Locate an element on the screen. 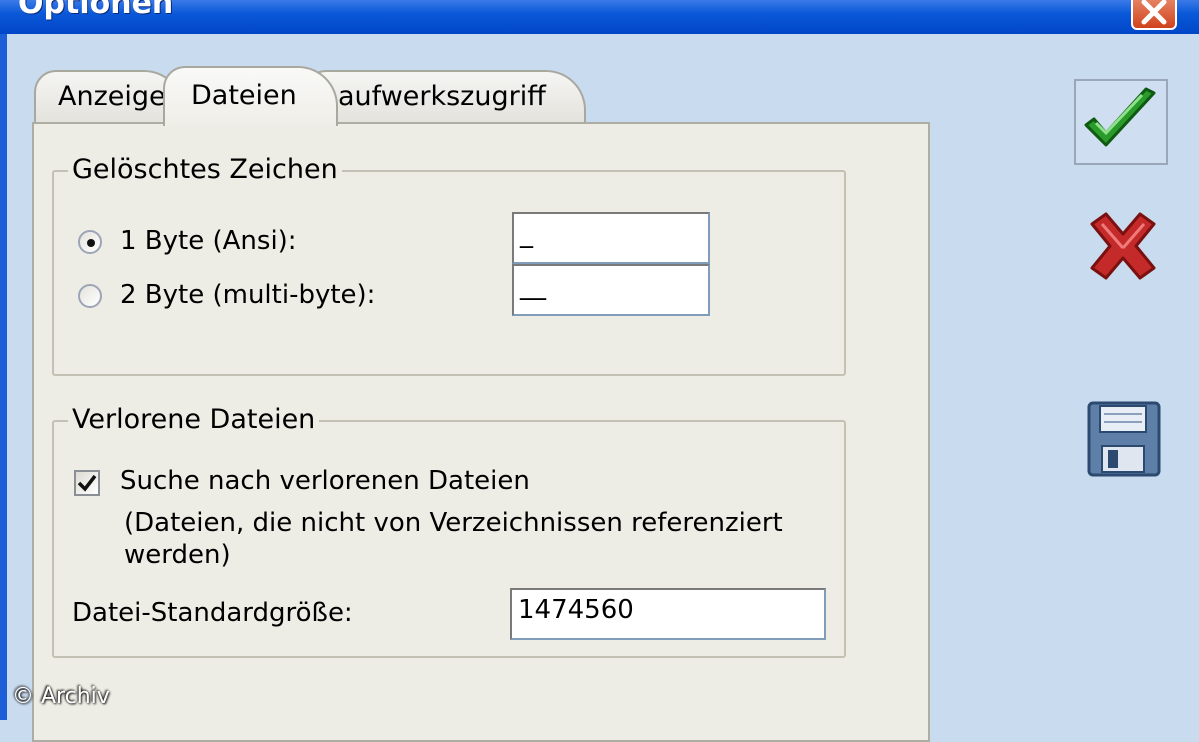  tab-laufwerkszugriff: aufwerkszugriff is located at coordinates (445, 97).